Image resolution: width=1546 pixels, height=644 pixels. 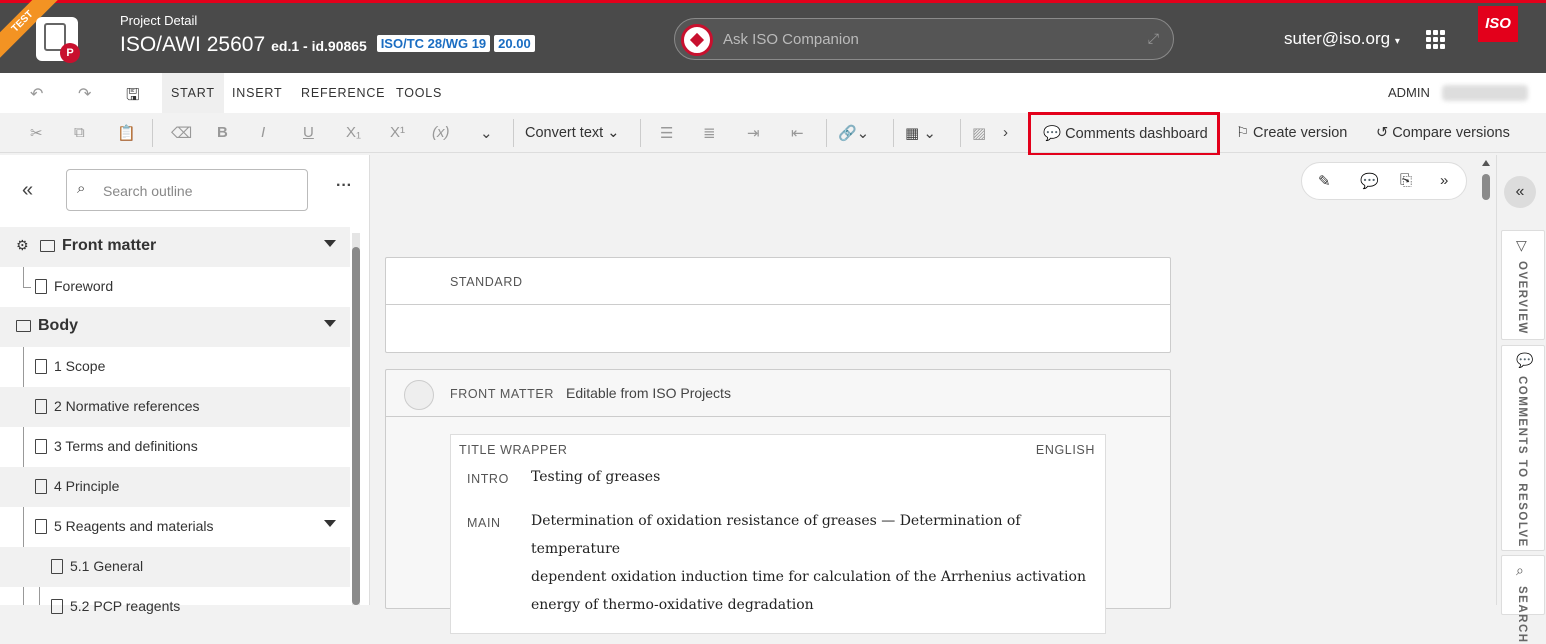 What do you see at coordinates (514, 43) in the screenshot?
I see `stage-chip: 20.00` at bounding box center [514, 43].